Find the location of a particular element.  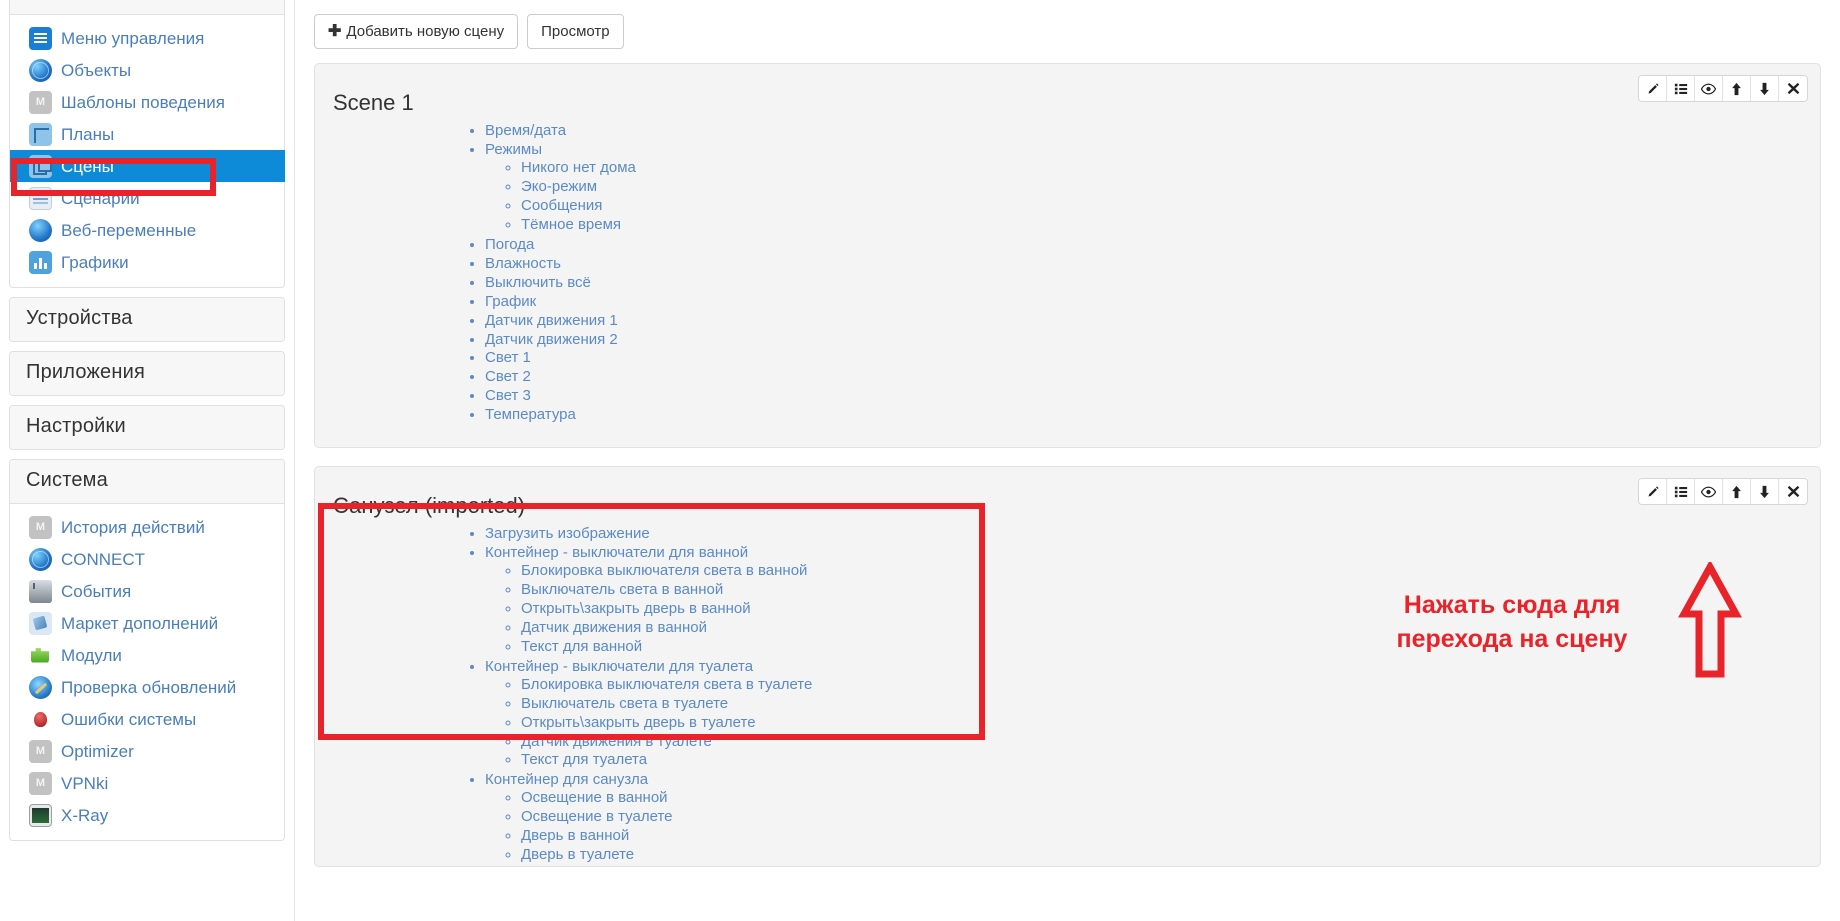

tree-label: Время/дата is located at coordinates (525, 130).